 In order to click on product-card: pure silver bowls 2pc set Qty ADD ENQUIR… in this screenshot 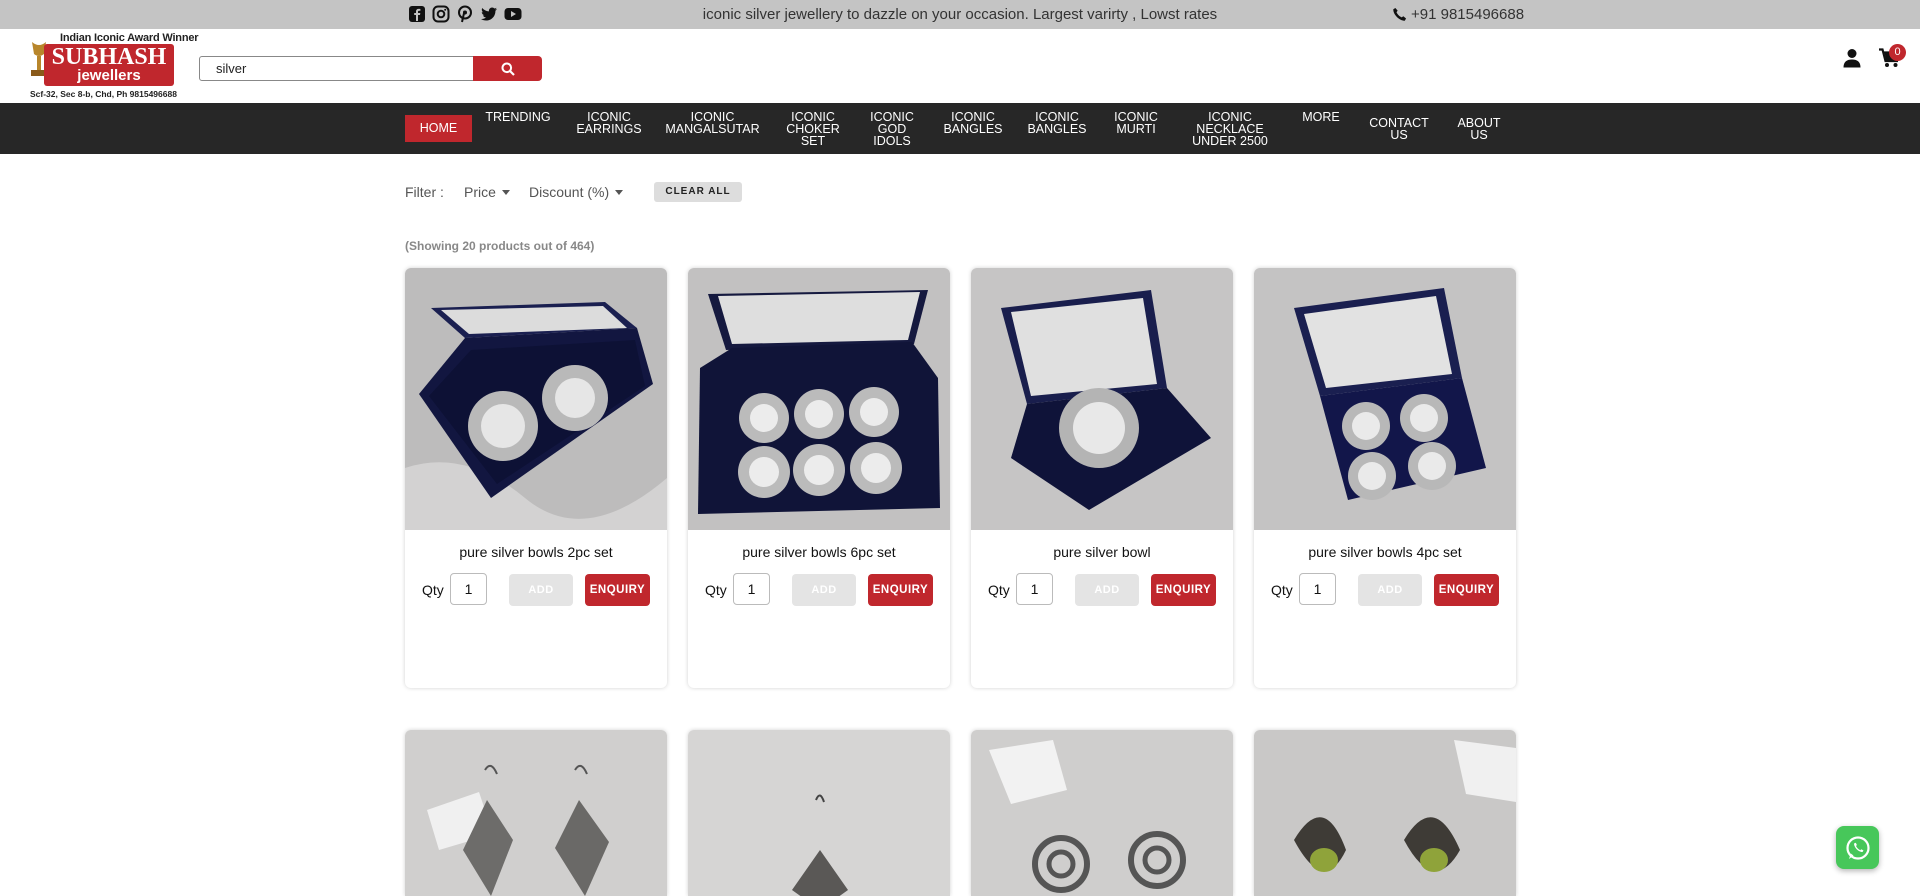, I will do `click(536, 478)`.